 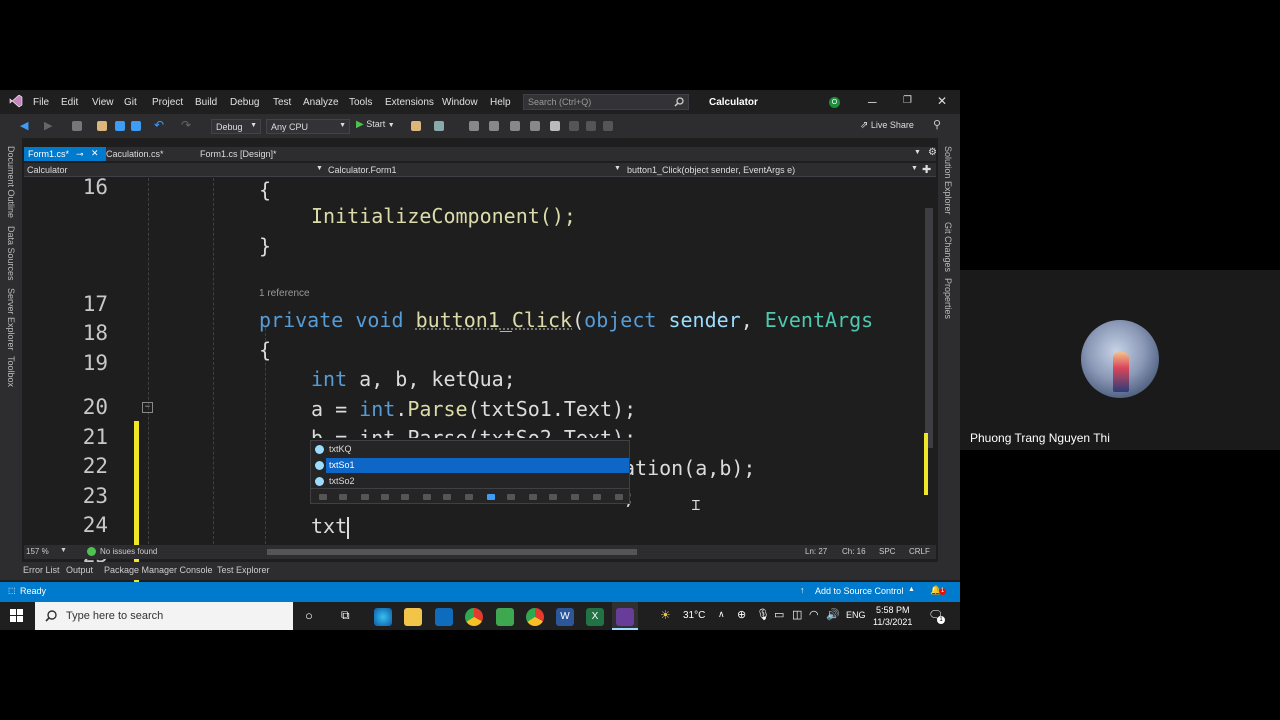 What do you see at coordinates (79, 570) in the screenshot?
I see `output-tab: Output` at bounding box center [79, 570].